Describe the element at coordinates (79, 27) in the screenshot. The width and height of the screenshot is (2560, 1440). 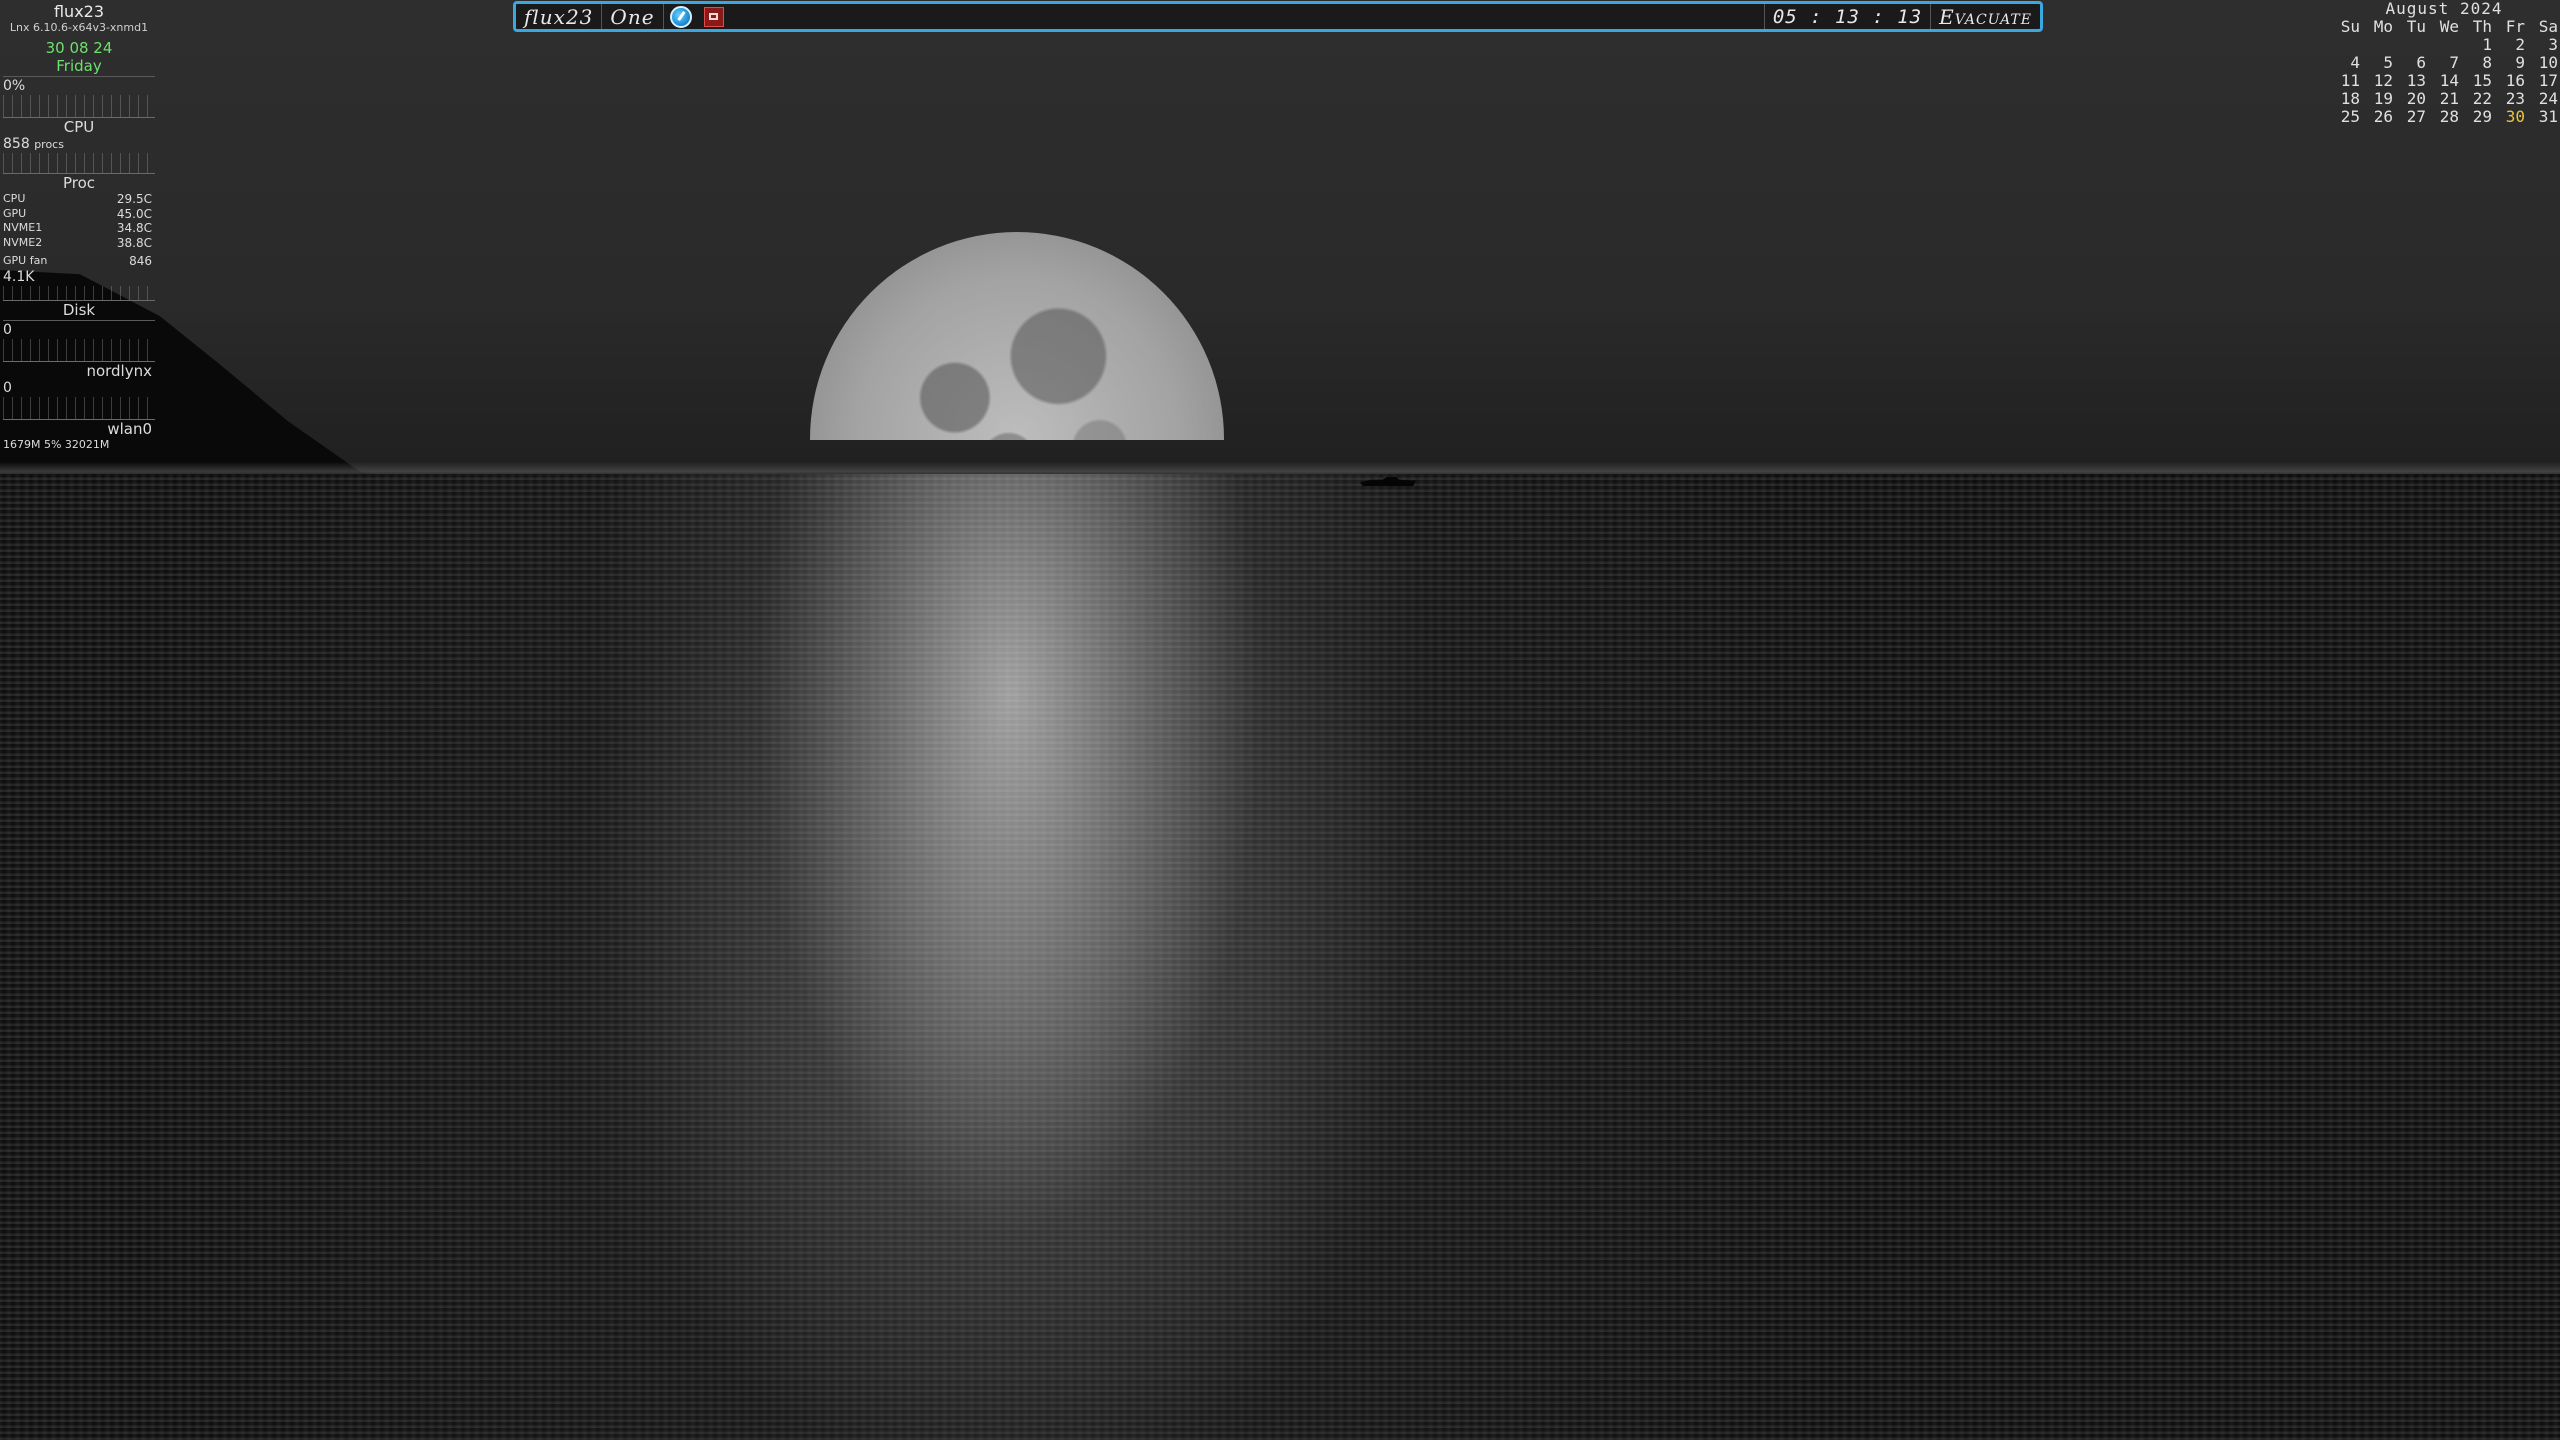
I see `kernel-version: Lnx 6.10.6-x64v3-xnmd1` at that location.